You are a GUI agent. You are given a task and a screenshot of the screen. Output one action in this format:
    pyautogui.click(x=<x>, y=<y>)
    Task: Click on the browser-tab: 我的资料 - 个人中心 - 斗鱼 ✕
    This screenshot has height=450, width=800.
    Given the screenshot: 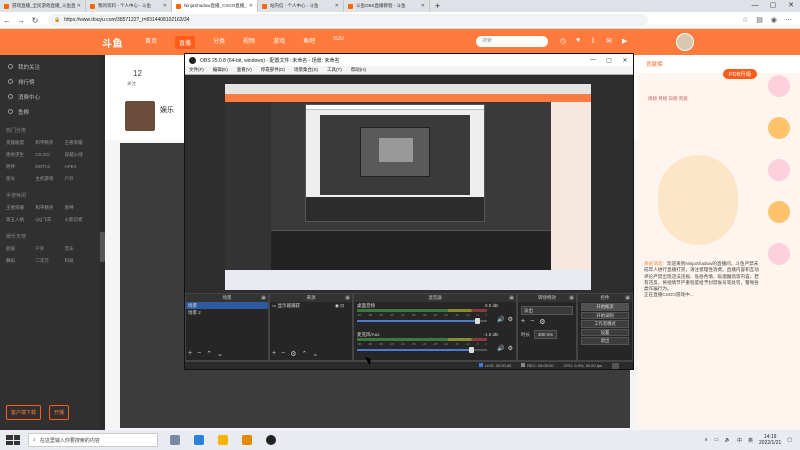 What is the action you would take?
    pyautogui.click(x=129, y=6)
    